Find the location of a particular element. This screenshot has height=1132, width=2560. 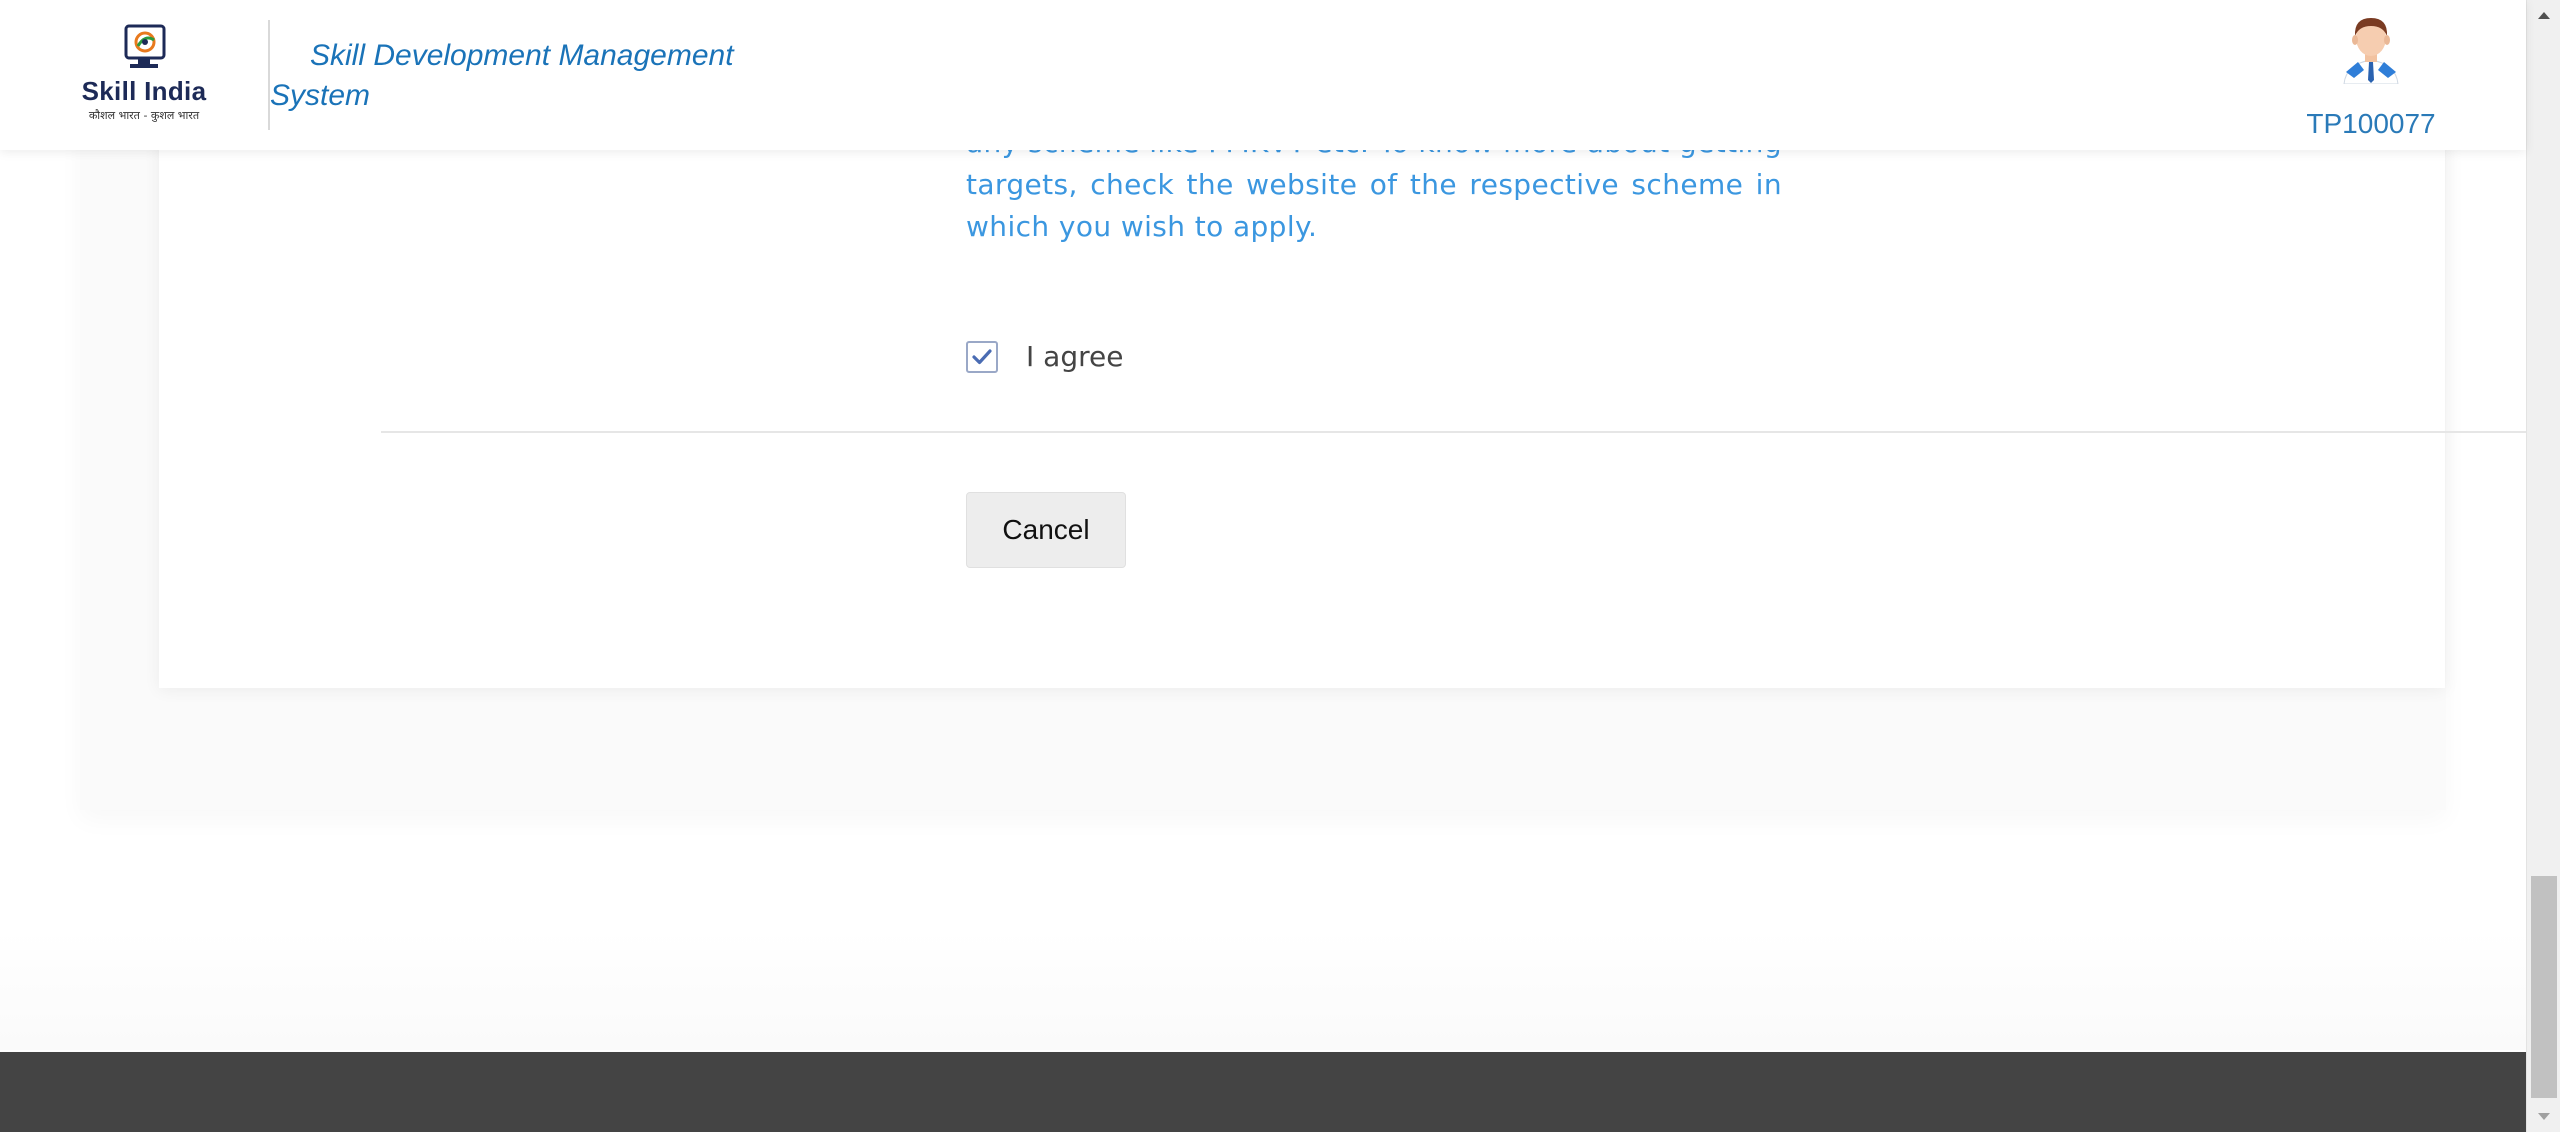

cancel-button: Cancel is located at coordinates (1046, 530).